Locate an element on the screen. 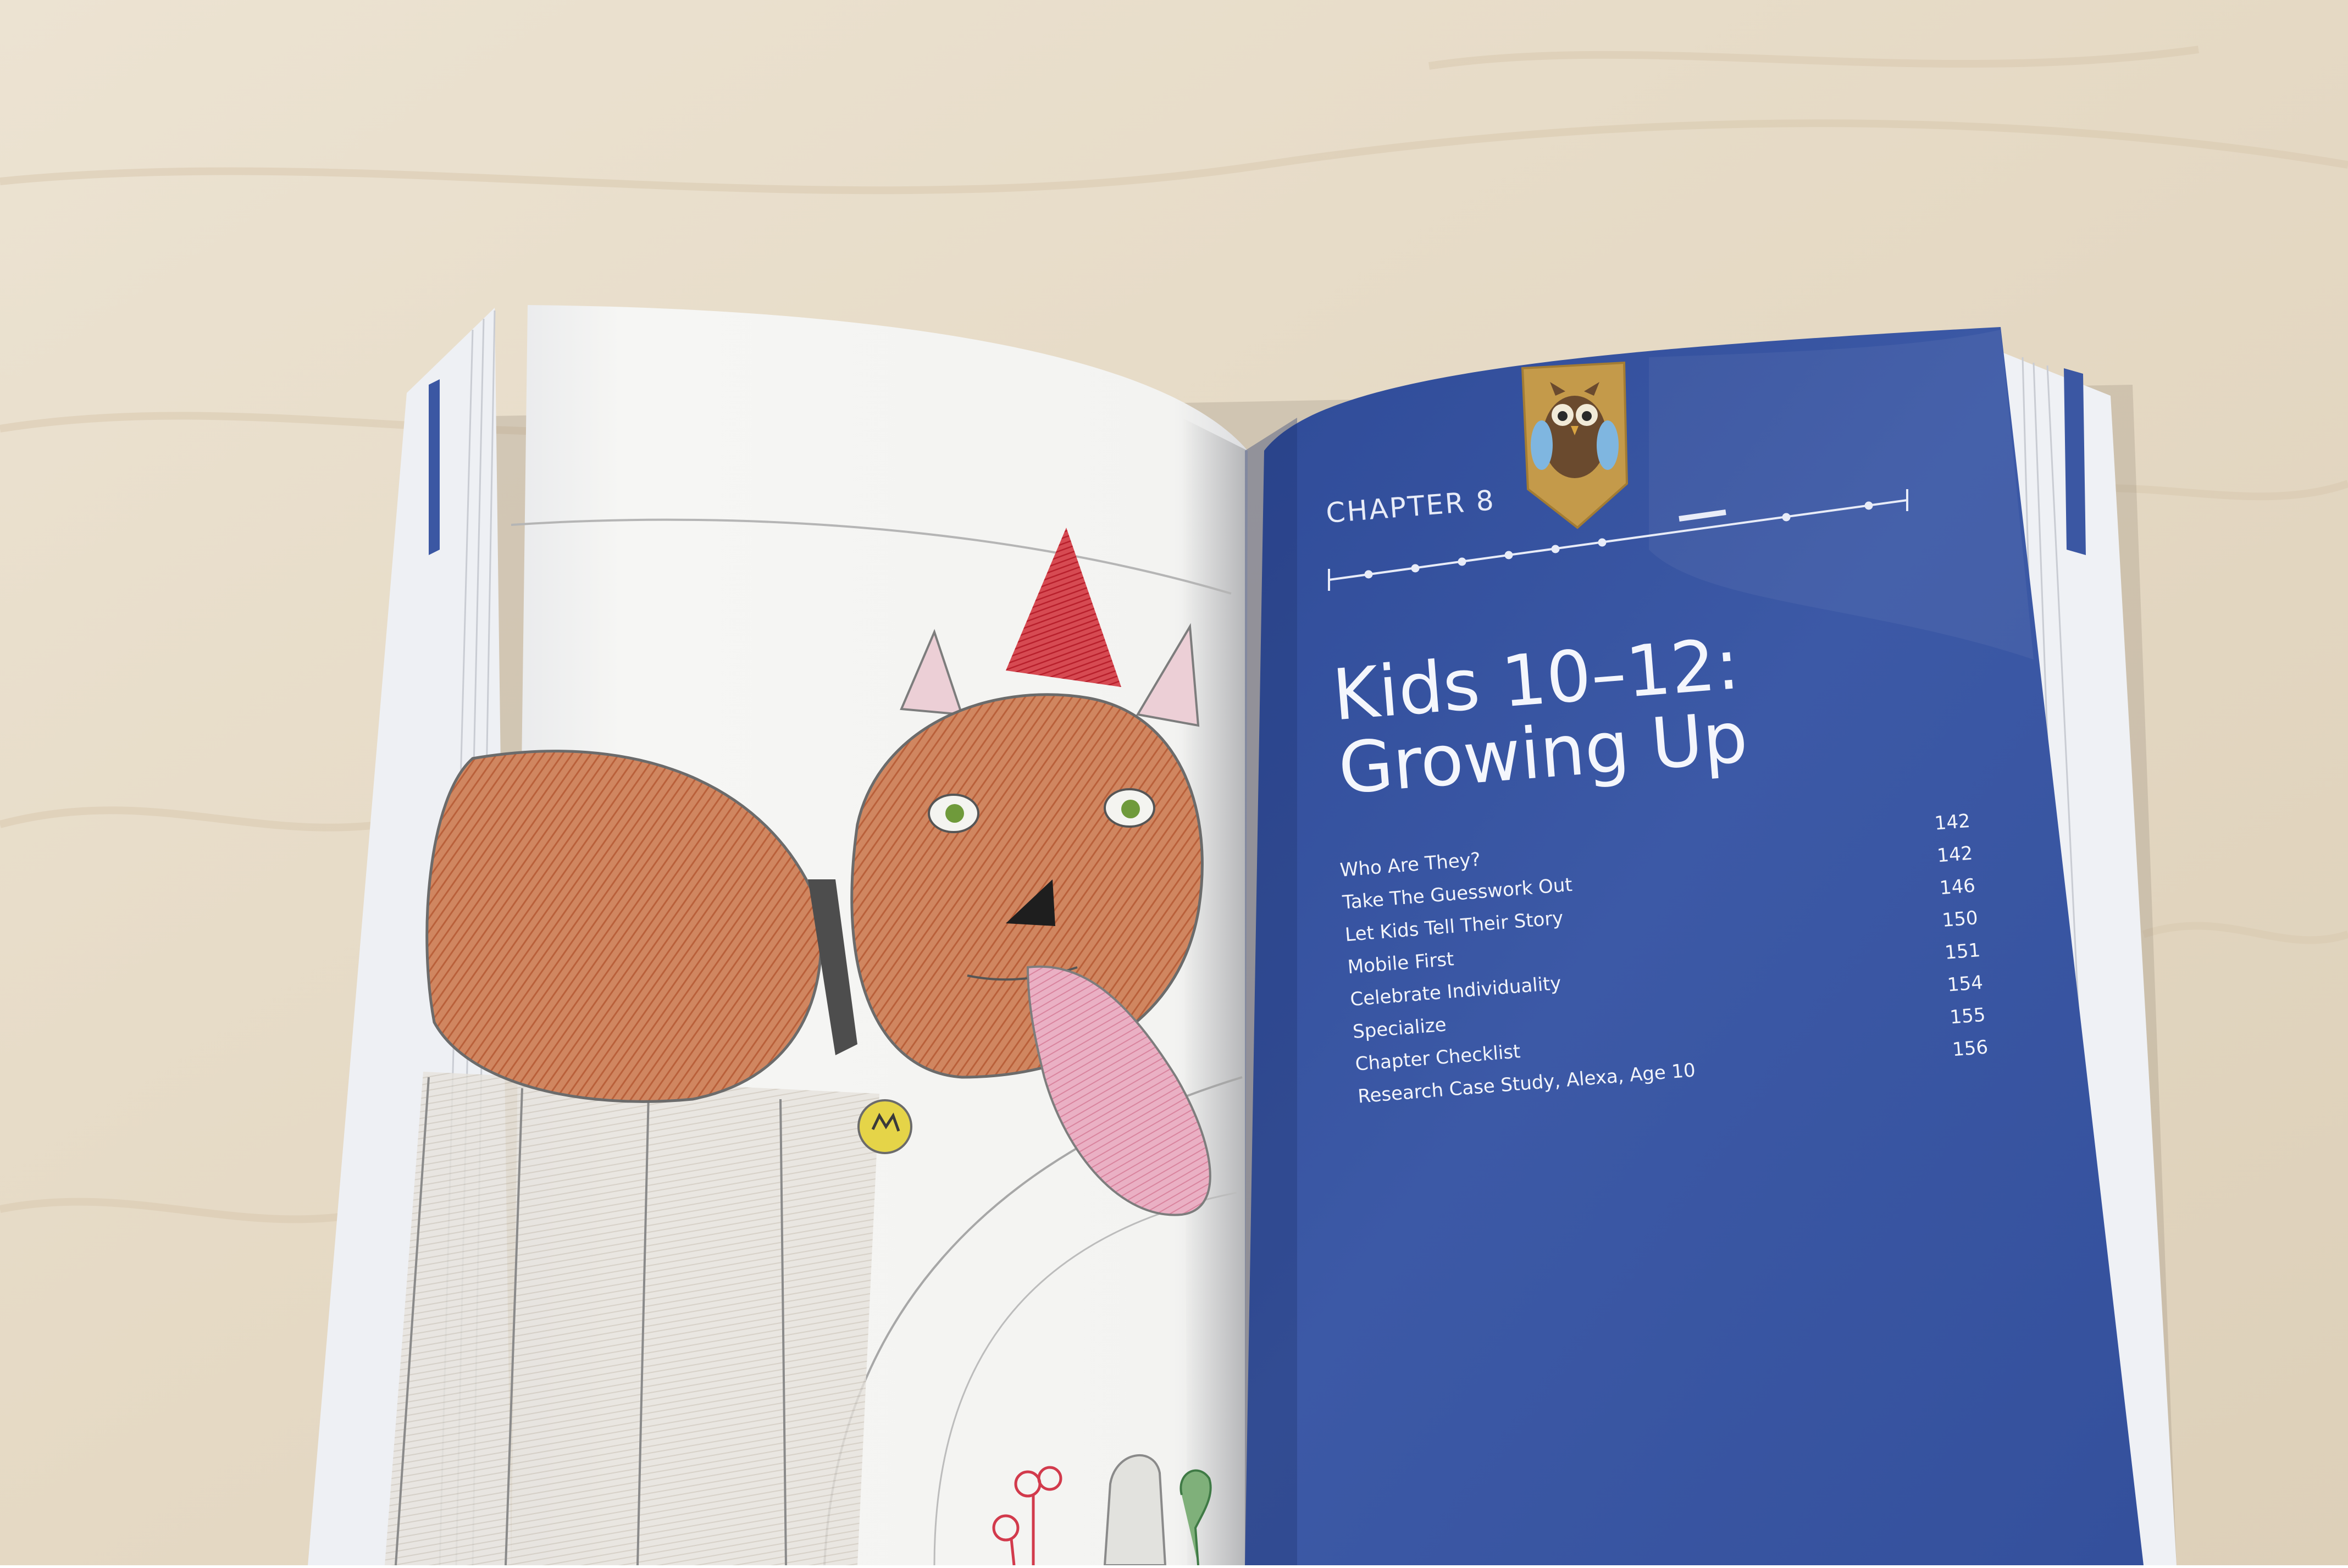 This screenshot has height=1568, width=2348. right-cover-stripe is located at coordinates (2075, 461).